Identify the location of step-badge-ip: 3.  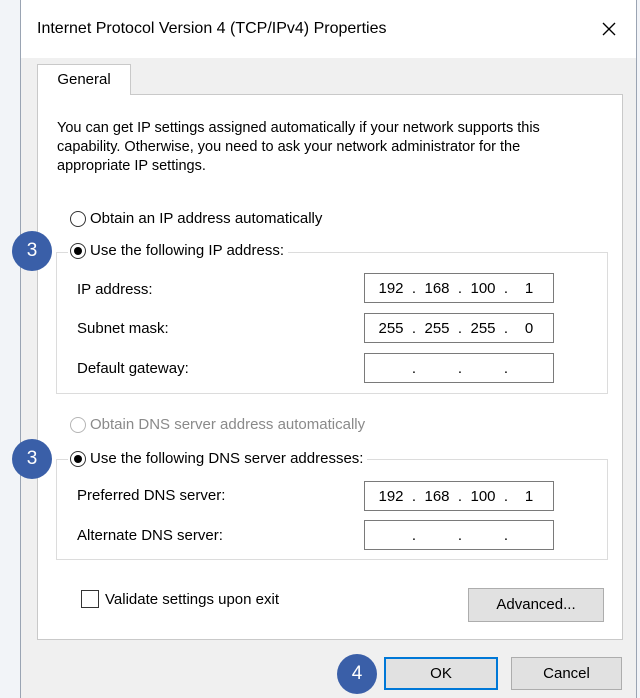
(32, 251).